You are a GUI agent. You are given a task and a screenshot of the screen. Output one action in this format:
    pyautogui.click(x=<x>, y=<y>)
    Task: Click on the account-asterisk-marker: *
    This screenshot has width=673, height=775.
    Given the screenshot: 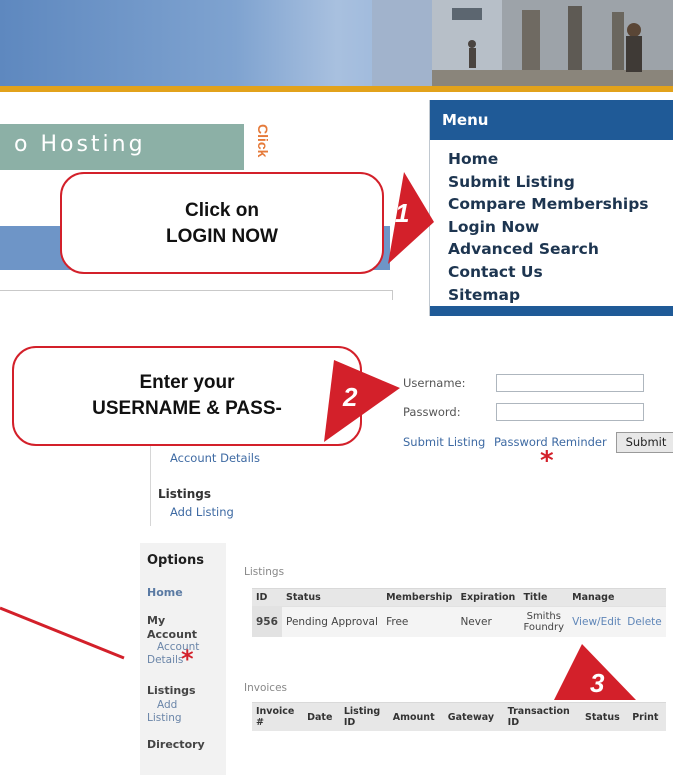 What is the action you would take?
    pyautogui.click(x=187, y=659)
    